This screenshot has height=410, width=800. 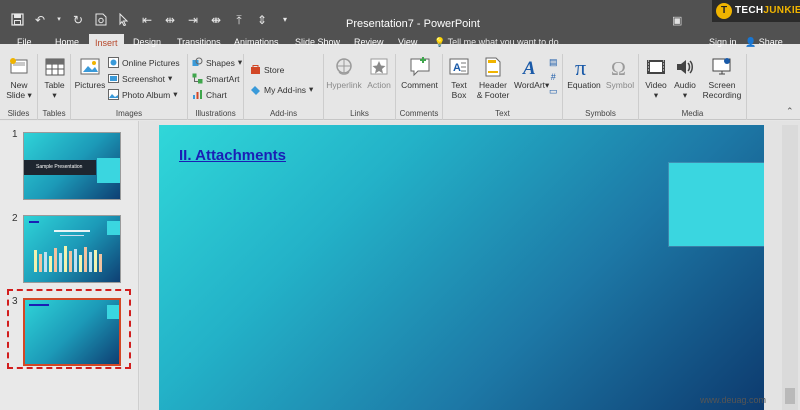 I want to click on slide-number-icon: #, so click(x=553, y=77).